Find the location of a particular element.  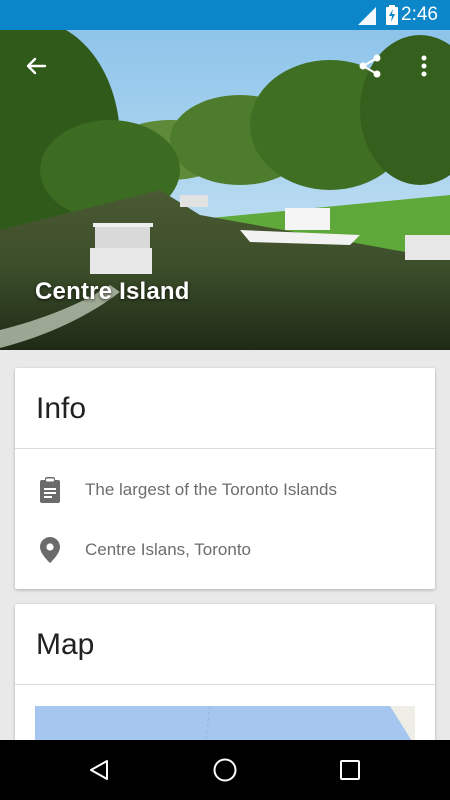

location-row: Centre Islans, Toronto is located at coordinates (225, 550).